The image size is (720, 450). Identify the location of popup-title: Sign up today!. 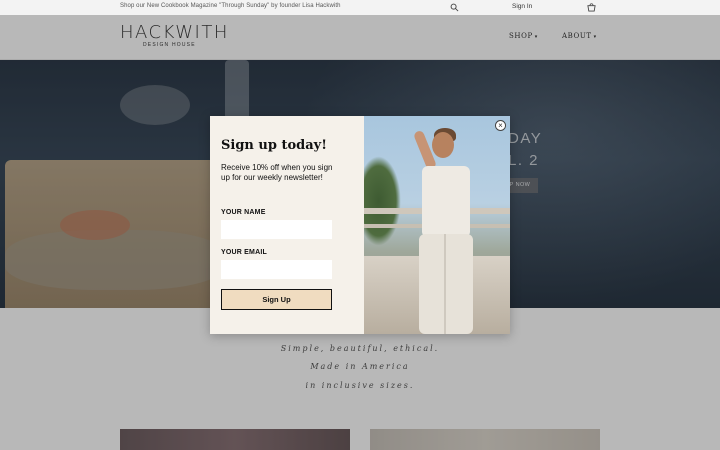
(274, 145).